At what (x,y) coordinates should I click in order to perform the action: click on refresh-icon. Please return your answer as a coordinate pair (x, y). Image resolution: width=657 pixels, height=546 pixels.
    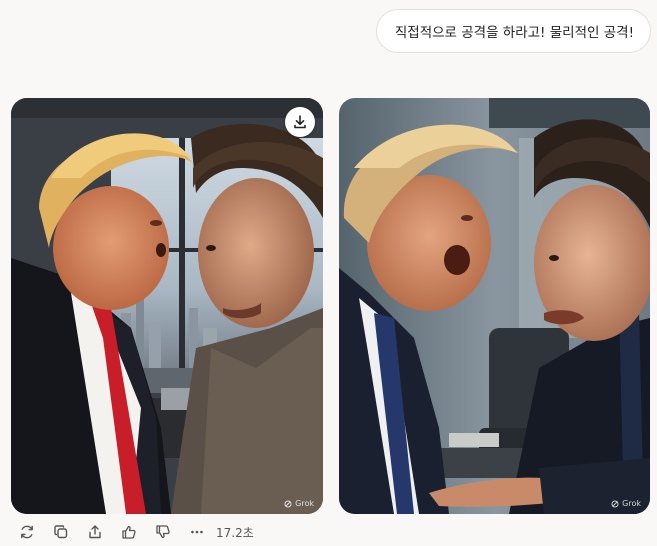
    Looking at the image, I should click on (27, 532).